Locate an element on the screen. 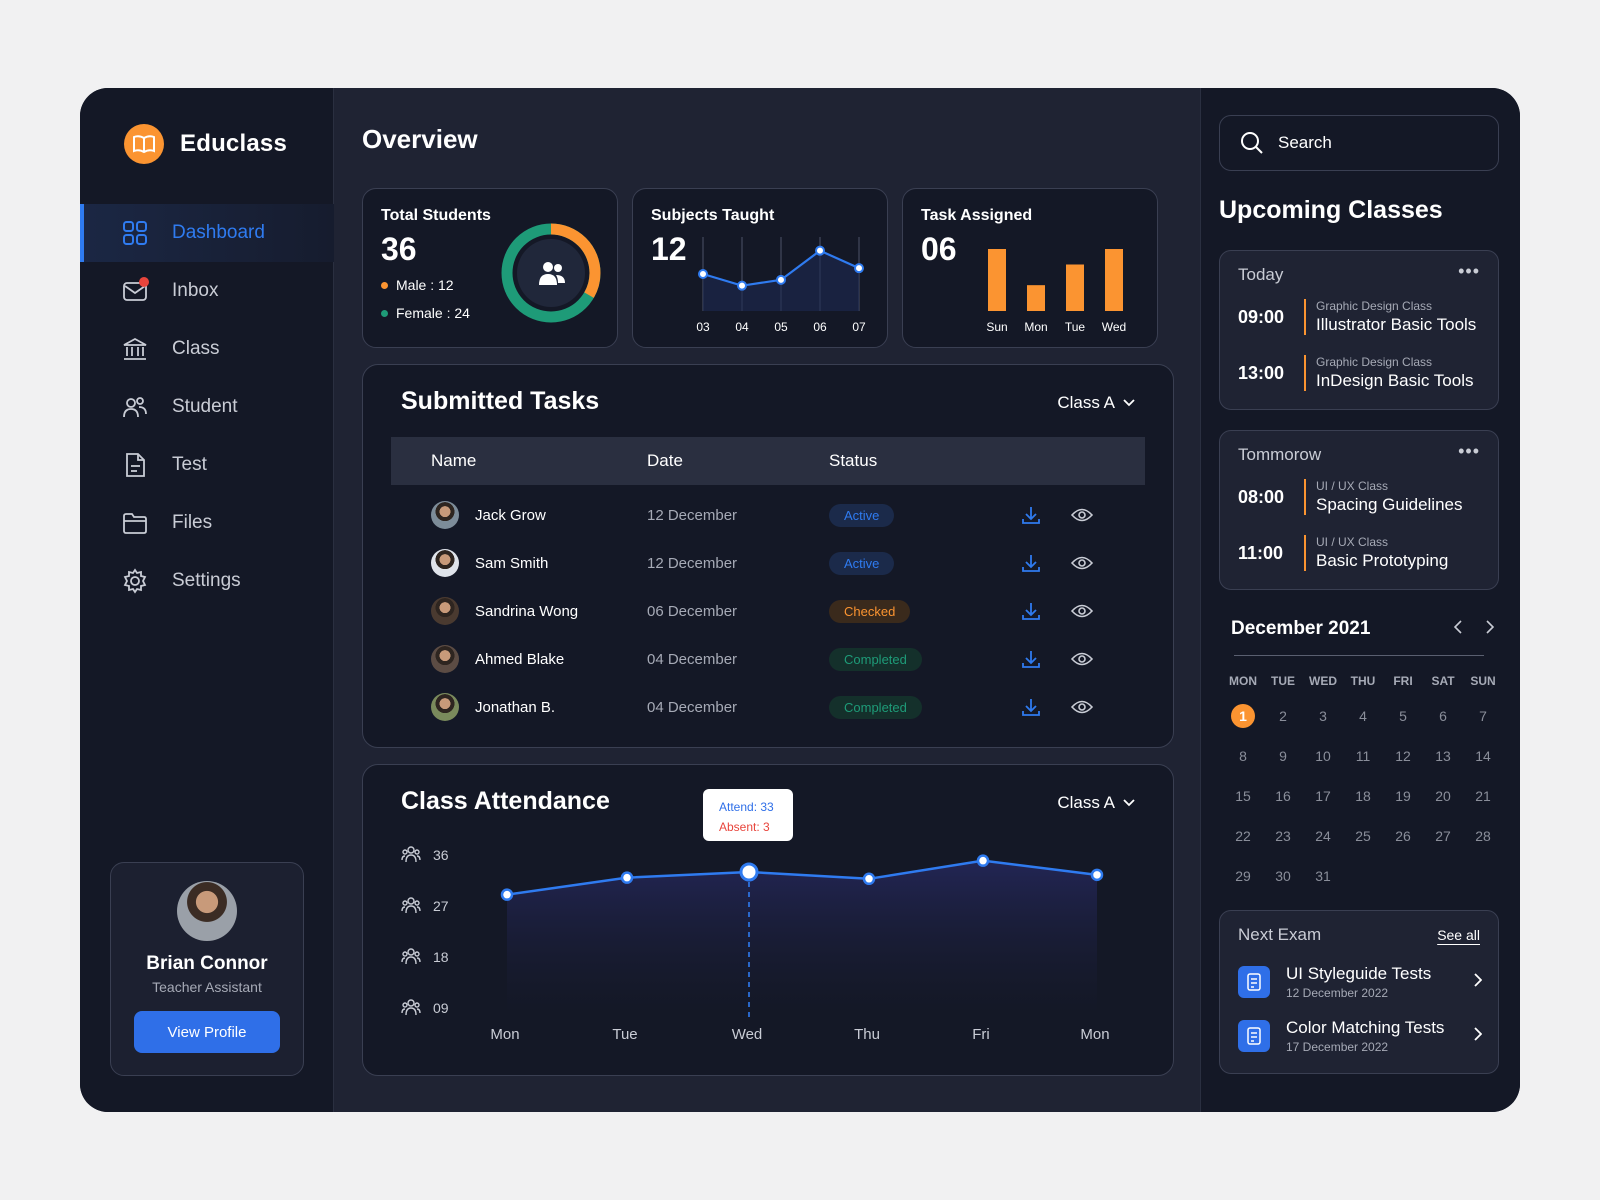  calendar-day: 31 is located at coordinates (1323, 876).